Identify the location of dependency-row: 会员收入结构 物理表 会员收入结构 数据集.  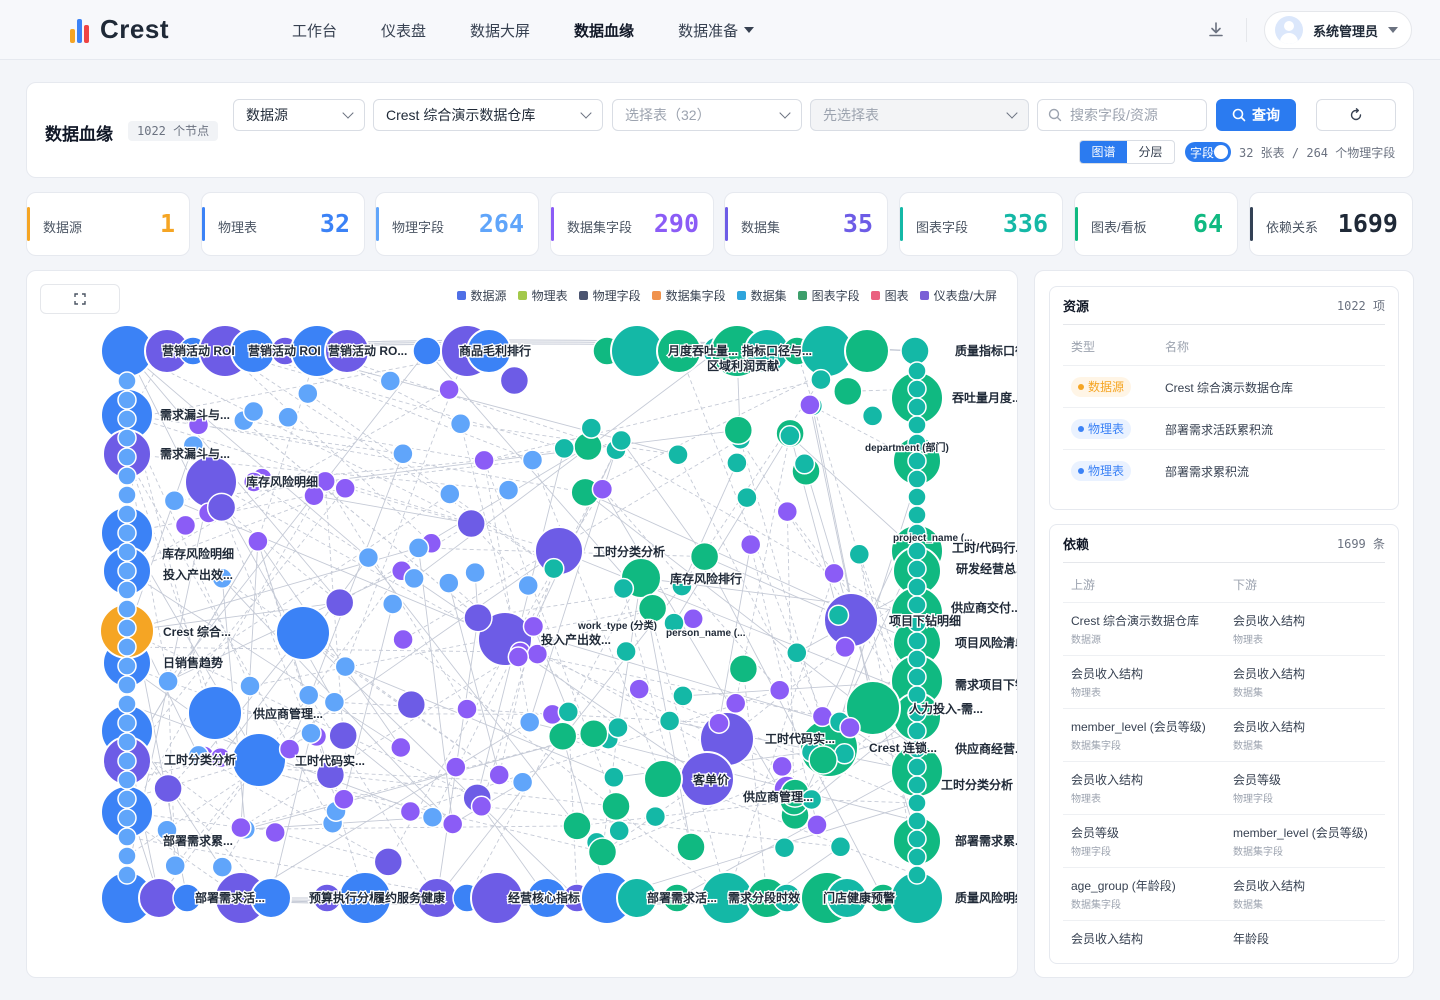
(1224, 681).